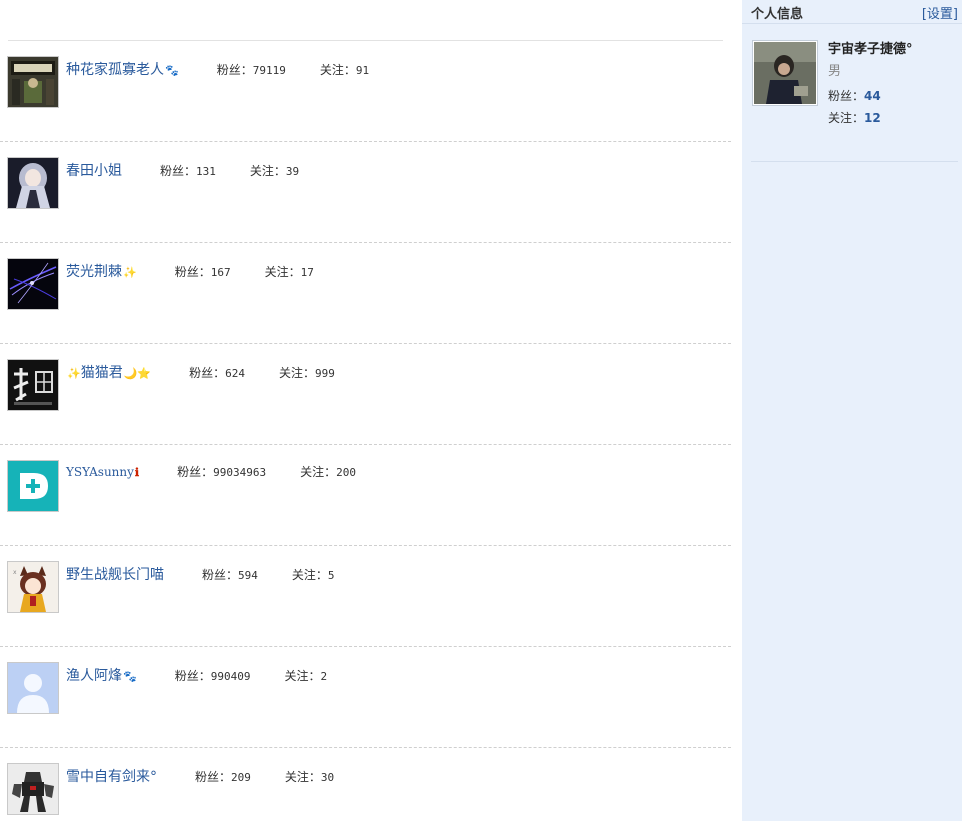  What do you see at coordinates (307, 272) in the screenshot?
I see `follow-count: 17` at bounding box center [307, 272].